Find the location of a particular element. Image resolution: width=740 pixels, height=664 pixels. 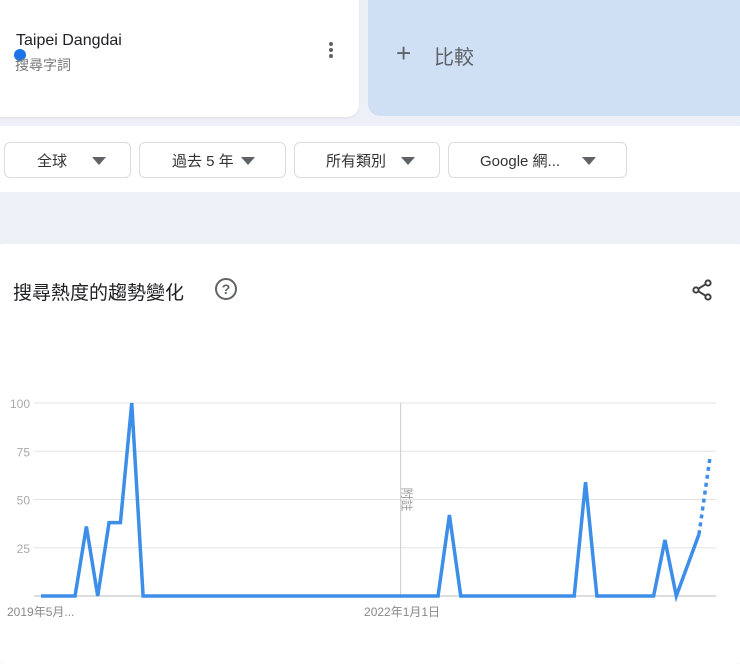

compare-button: + 比較 is located at coordinates (554, 58).